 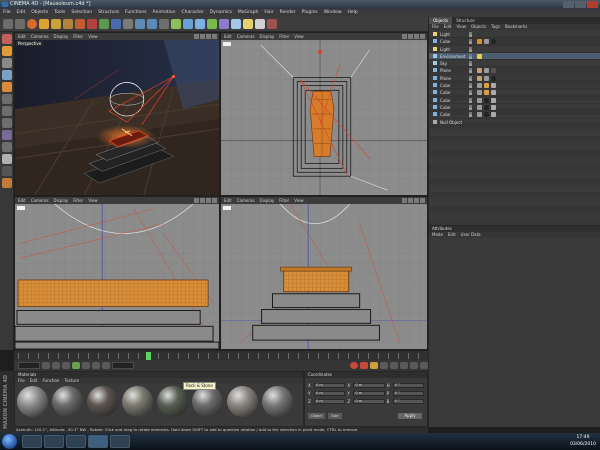 What do you see at coordinates (221, 13) in the screenshot?
I see `menu-dynamics: Dynamics` at bounding box center [221, 13].